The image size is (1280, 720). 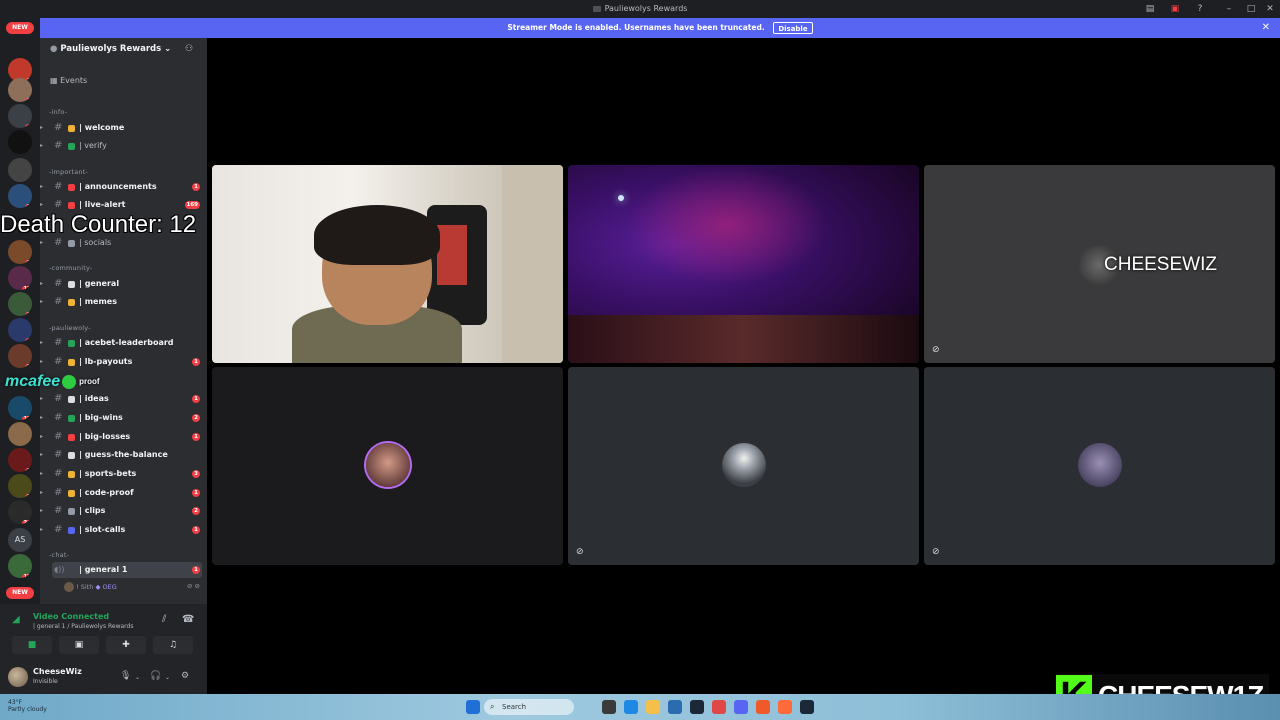 What do you see at coordinates (743, 466) in the screenshot?
I see `video-tile-5: ⊘` at bounding box center [743, 466].